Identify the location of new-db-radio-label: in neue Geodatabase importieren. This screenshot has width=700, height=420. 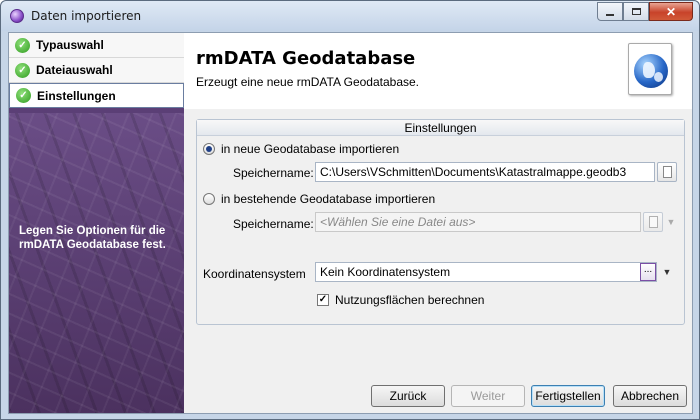
(310, 149).